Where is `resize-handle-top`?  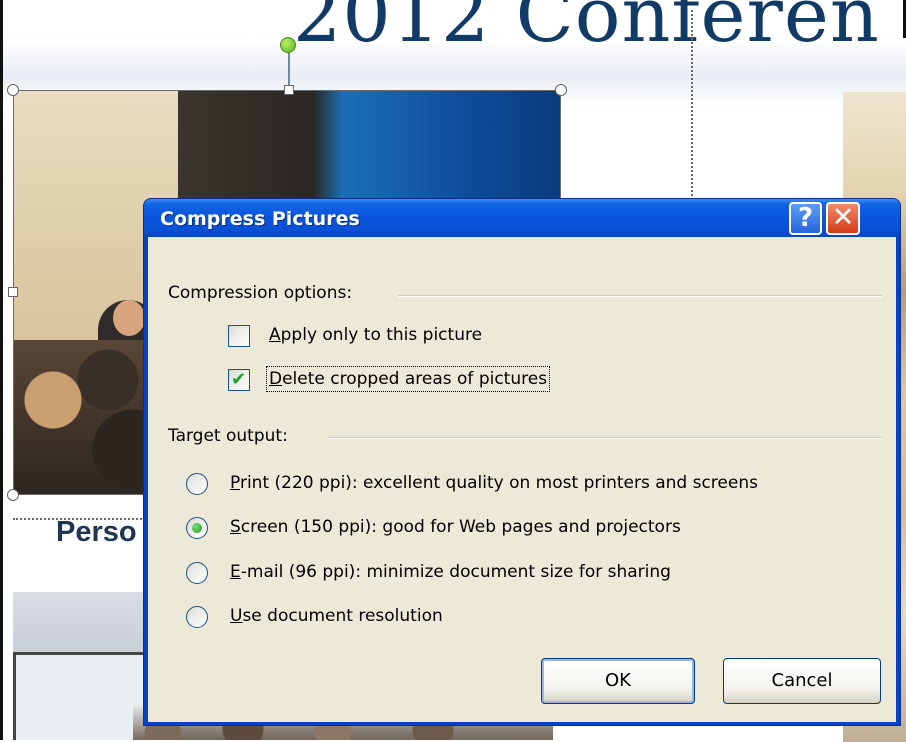
resize-handle-top is located at coordinates (289, 90).